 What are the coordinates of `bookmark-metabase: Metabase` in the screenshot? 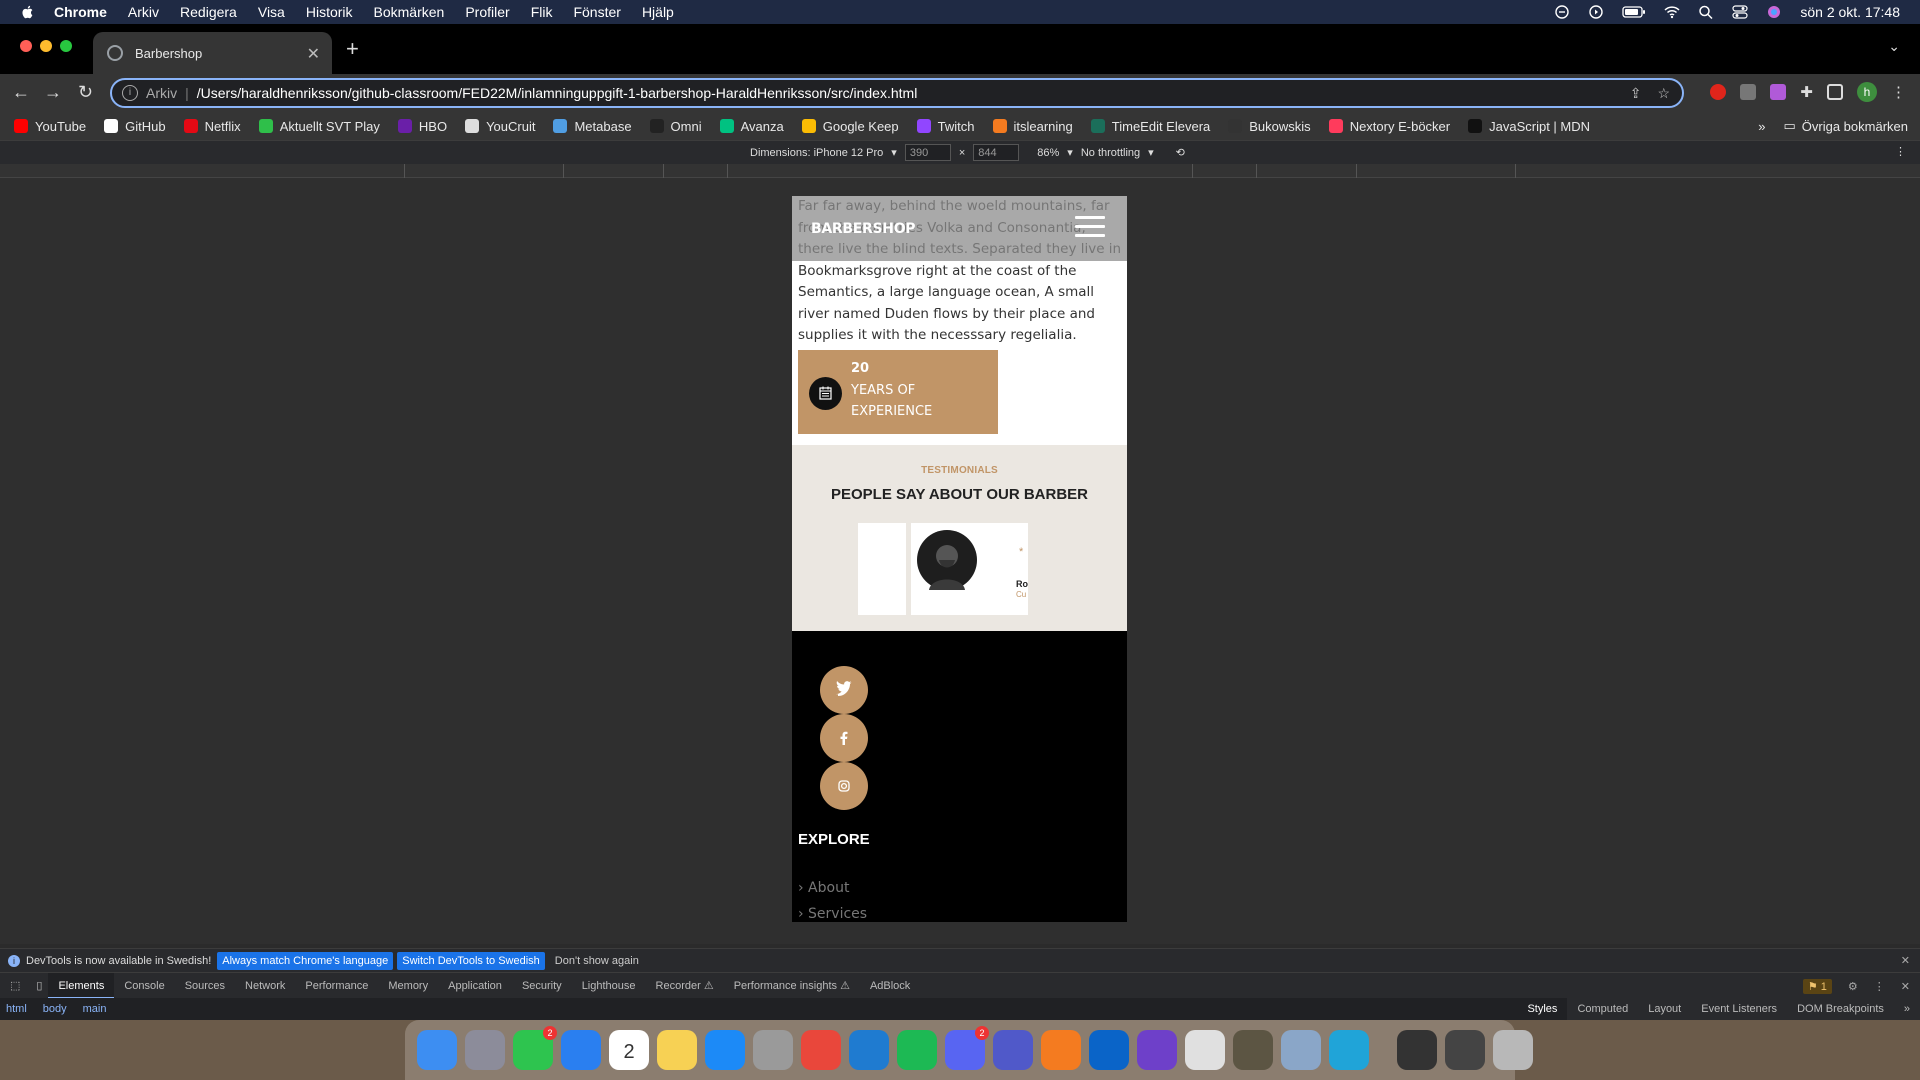 It's located at (592, 126).